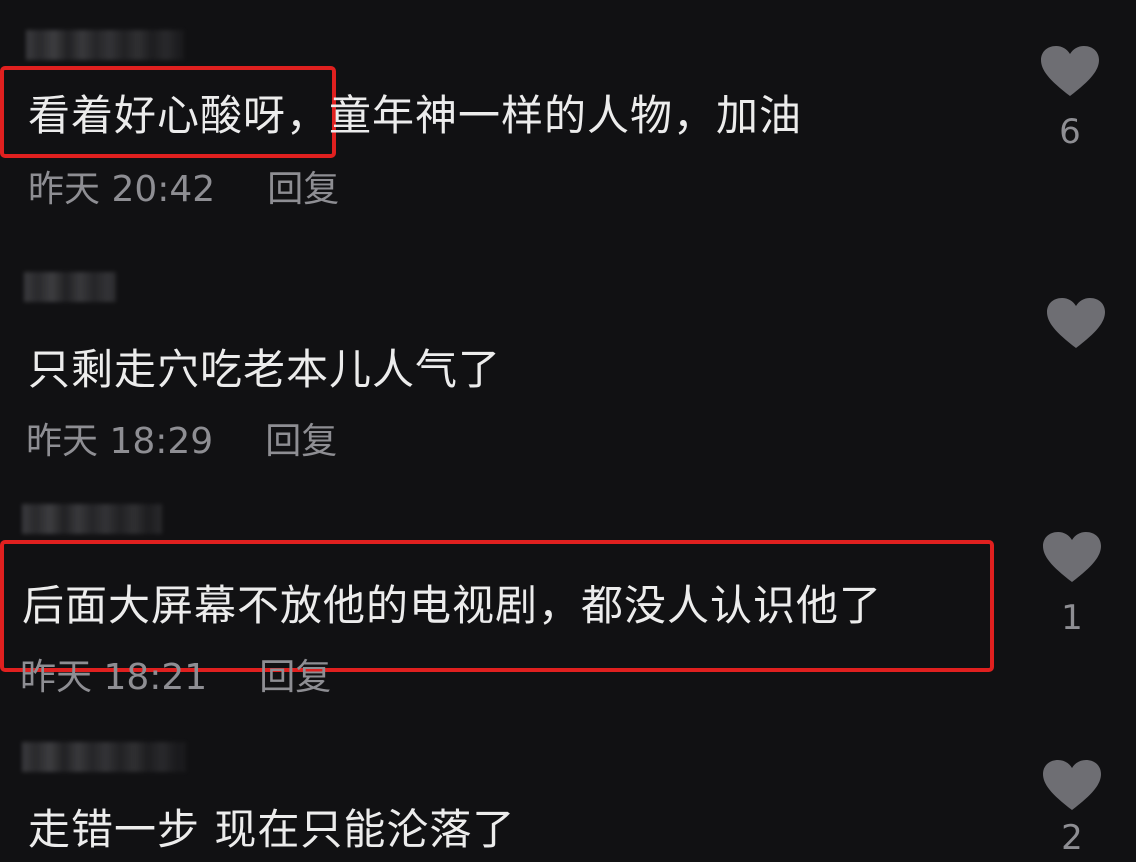 The image size is (1136, 862). I want to click on like-button: 1, so click(1072, 585).